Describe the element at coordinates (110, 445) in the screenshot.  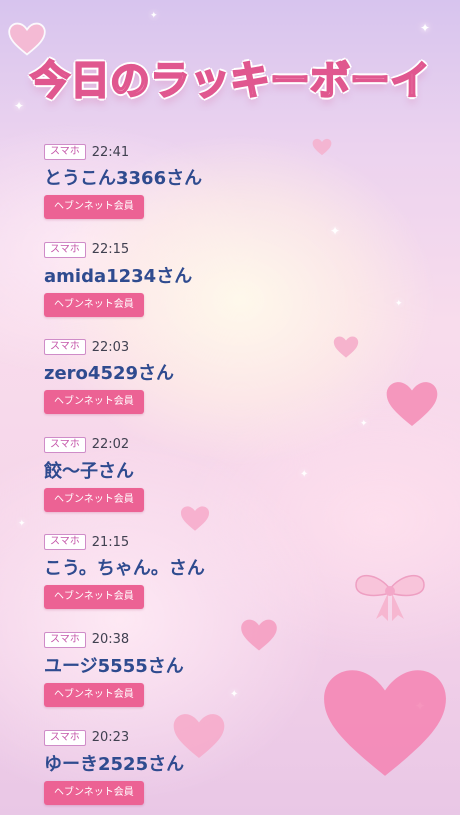
I see `entry-time: 22:02` at that location.